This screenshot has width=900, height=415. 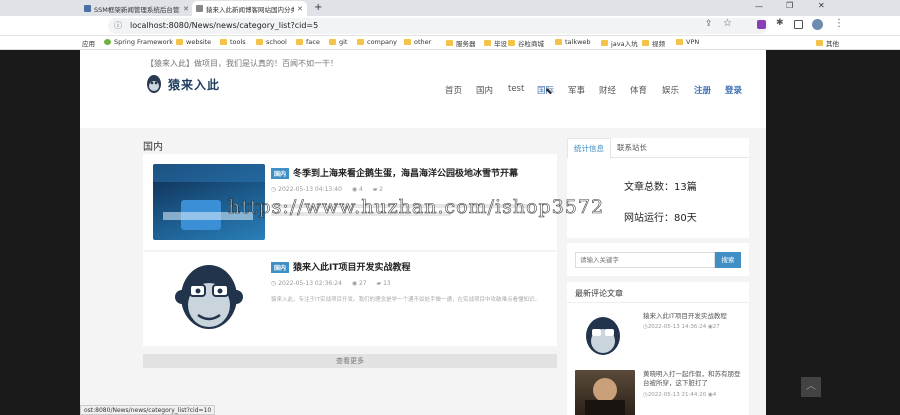 What do you see at coordinates (199, 42) in the screenshot?
I see `bookmark-label: website` at bounding box center [199, 42].